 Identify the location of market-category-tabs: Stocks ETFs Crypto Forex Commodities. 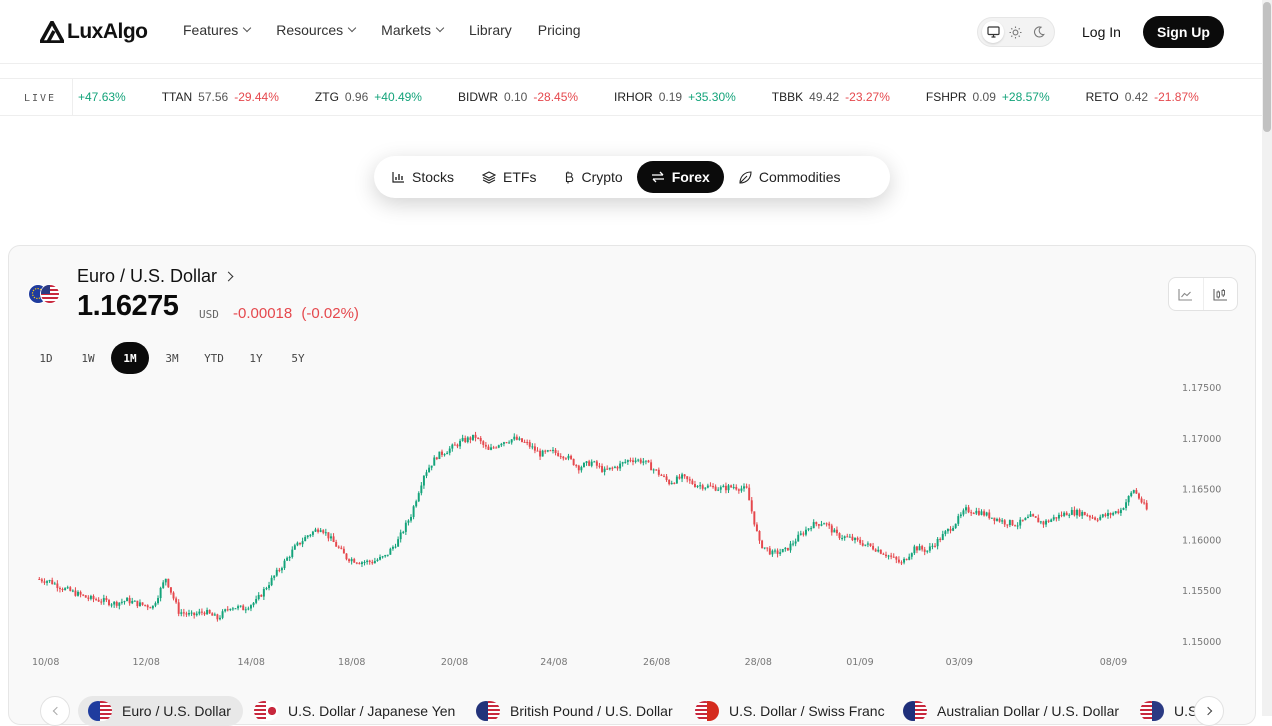
(632, 177).